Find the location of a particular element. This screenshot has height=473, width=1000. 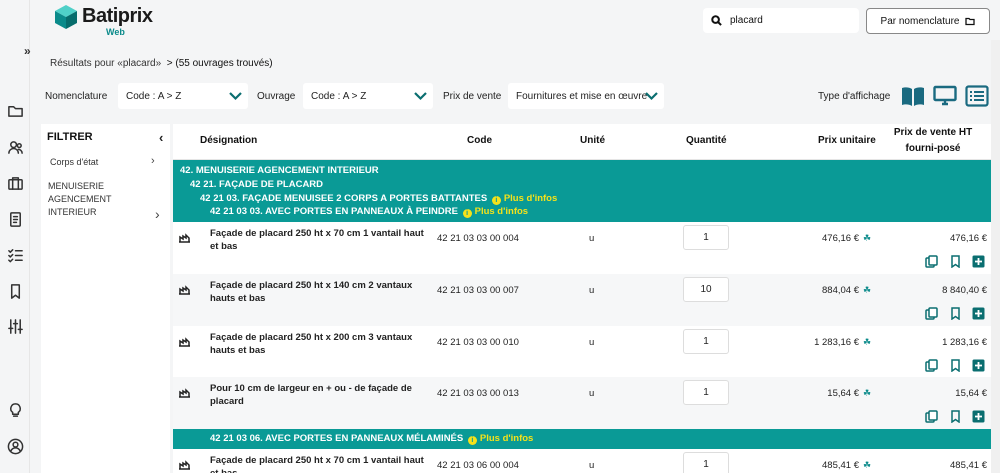

logo-cube-icon is located at coordinates (66, 17).